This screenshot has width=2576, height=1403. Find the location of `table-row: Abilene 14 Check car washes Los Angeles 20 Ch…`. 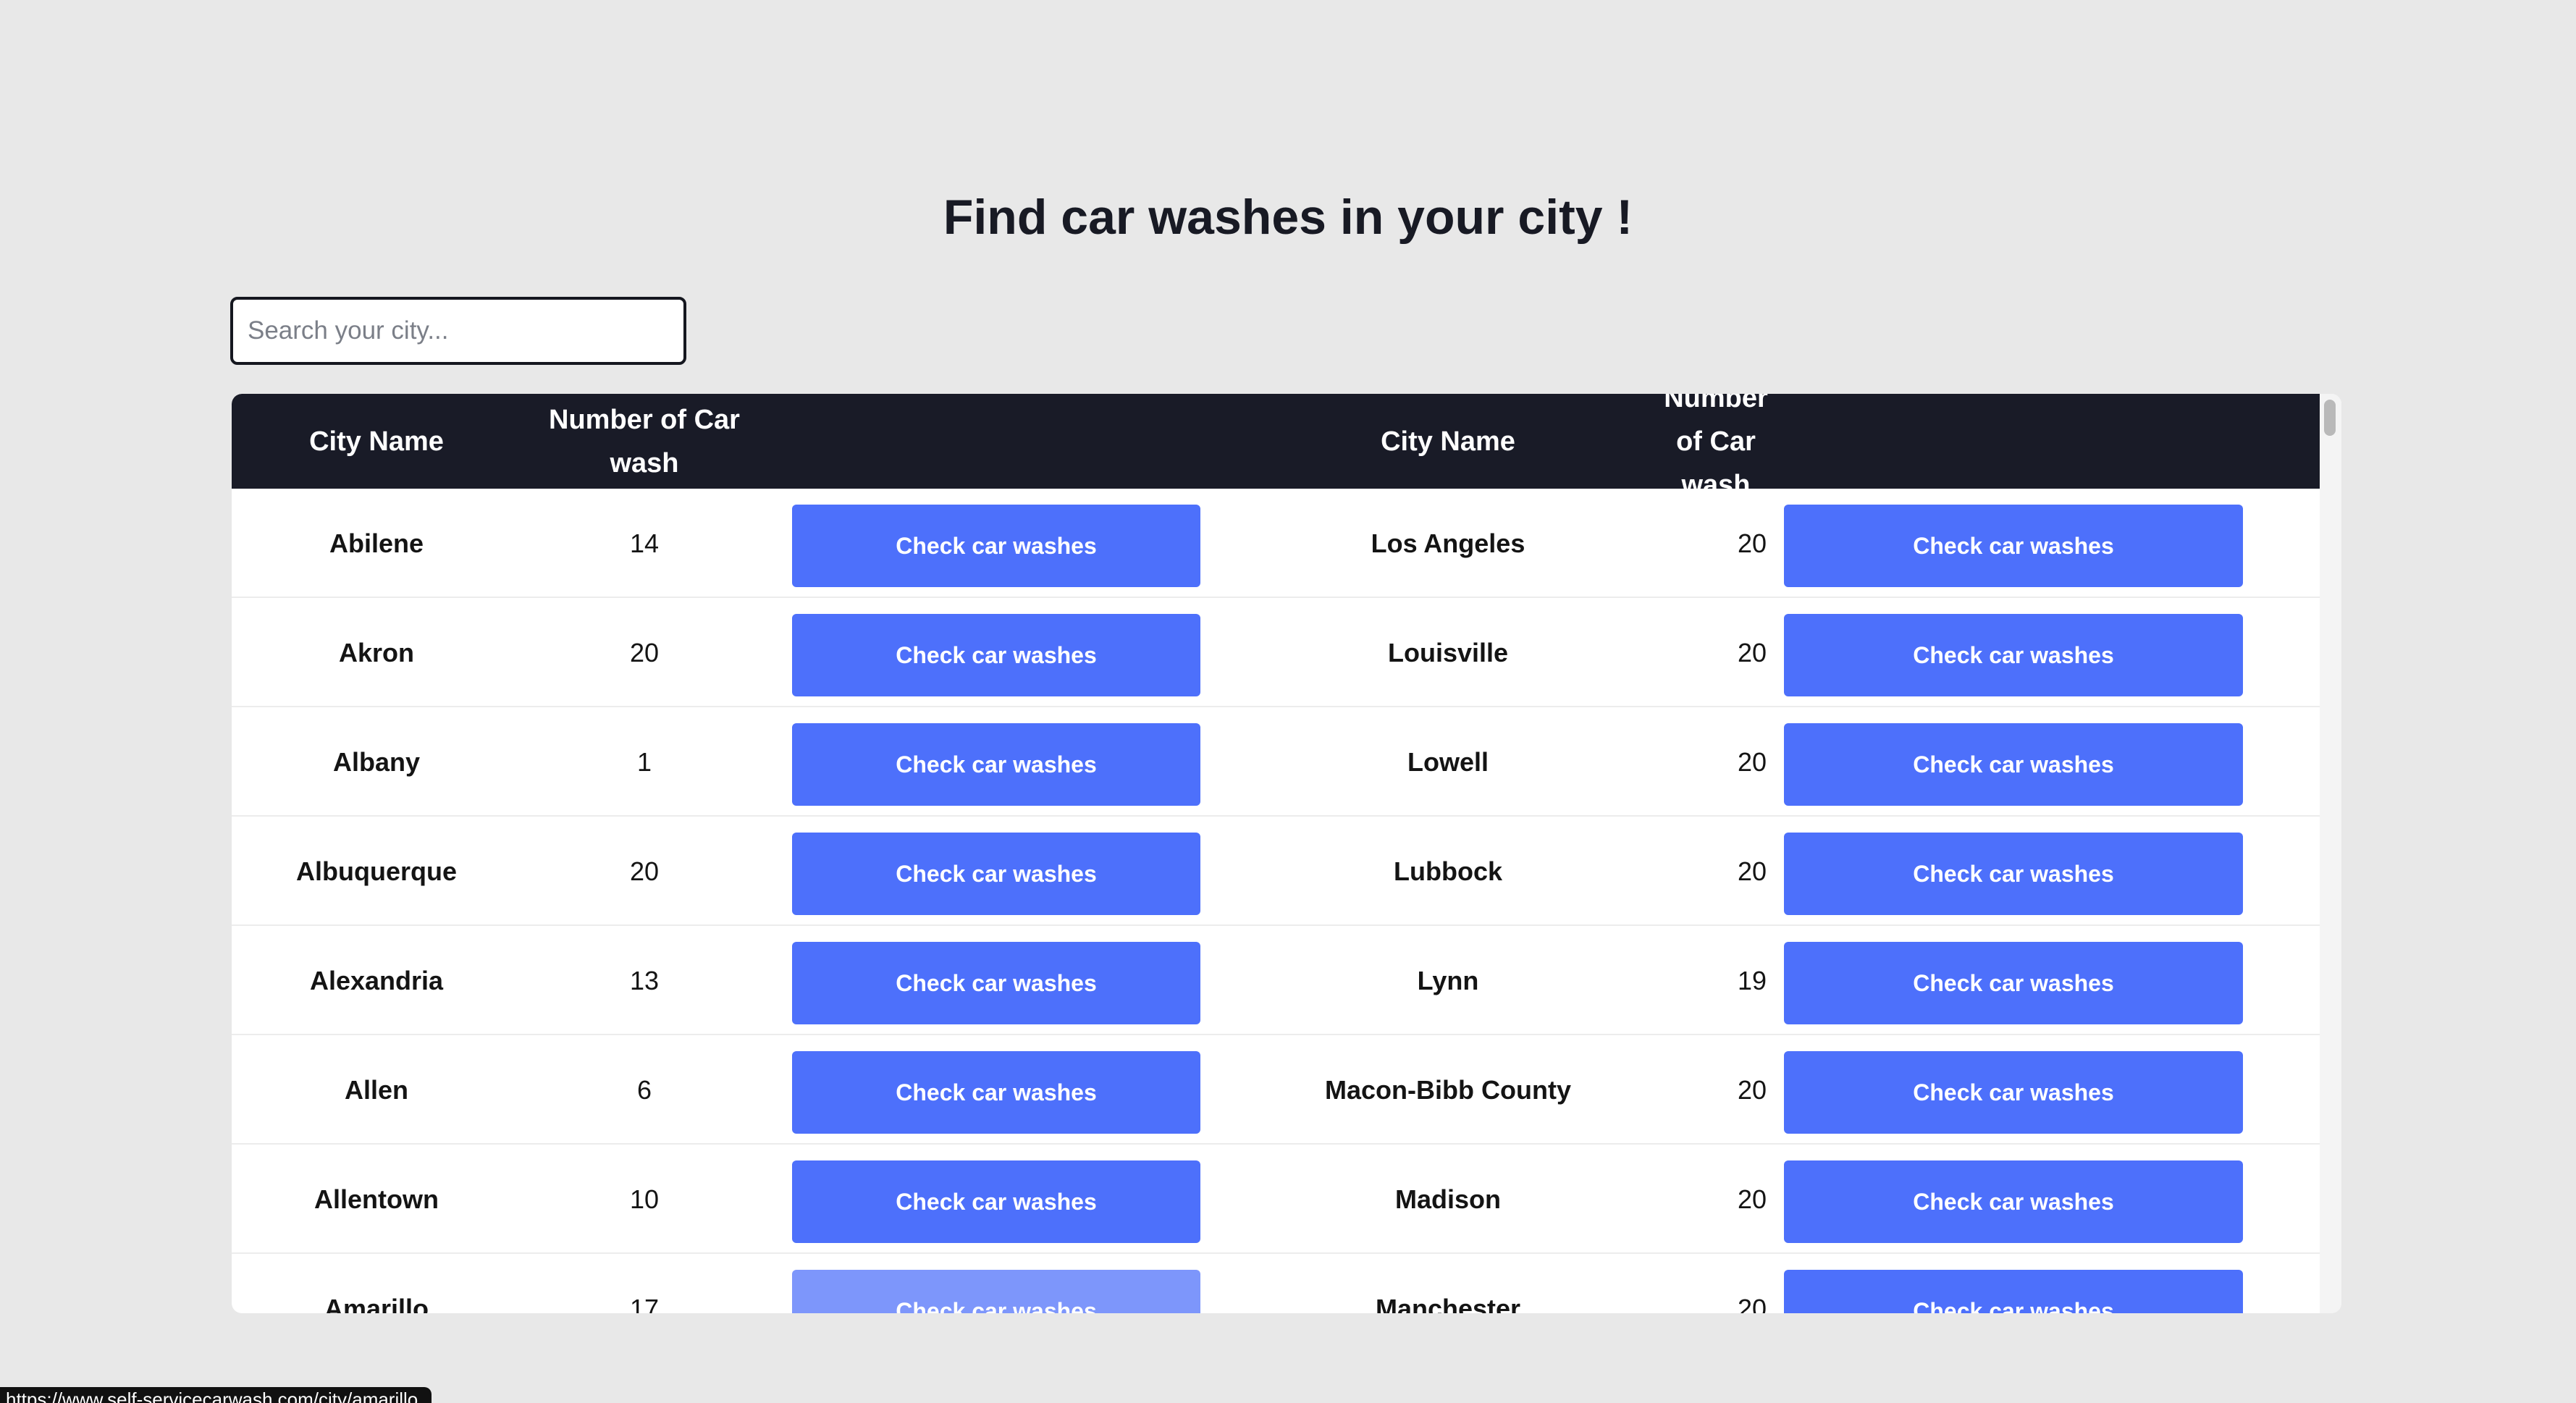

table-row: Abilene 14 Check car washes Los Angeles 20 Ch… is located at coordinates (1276, 543).